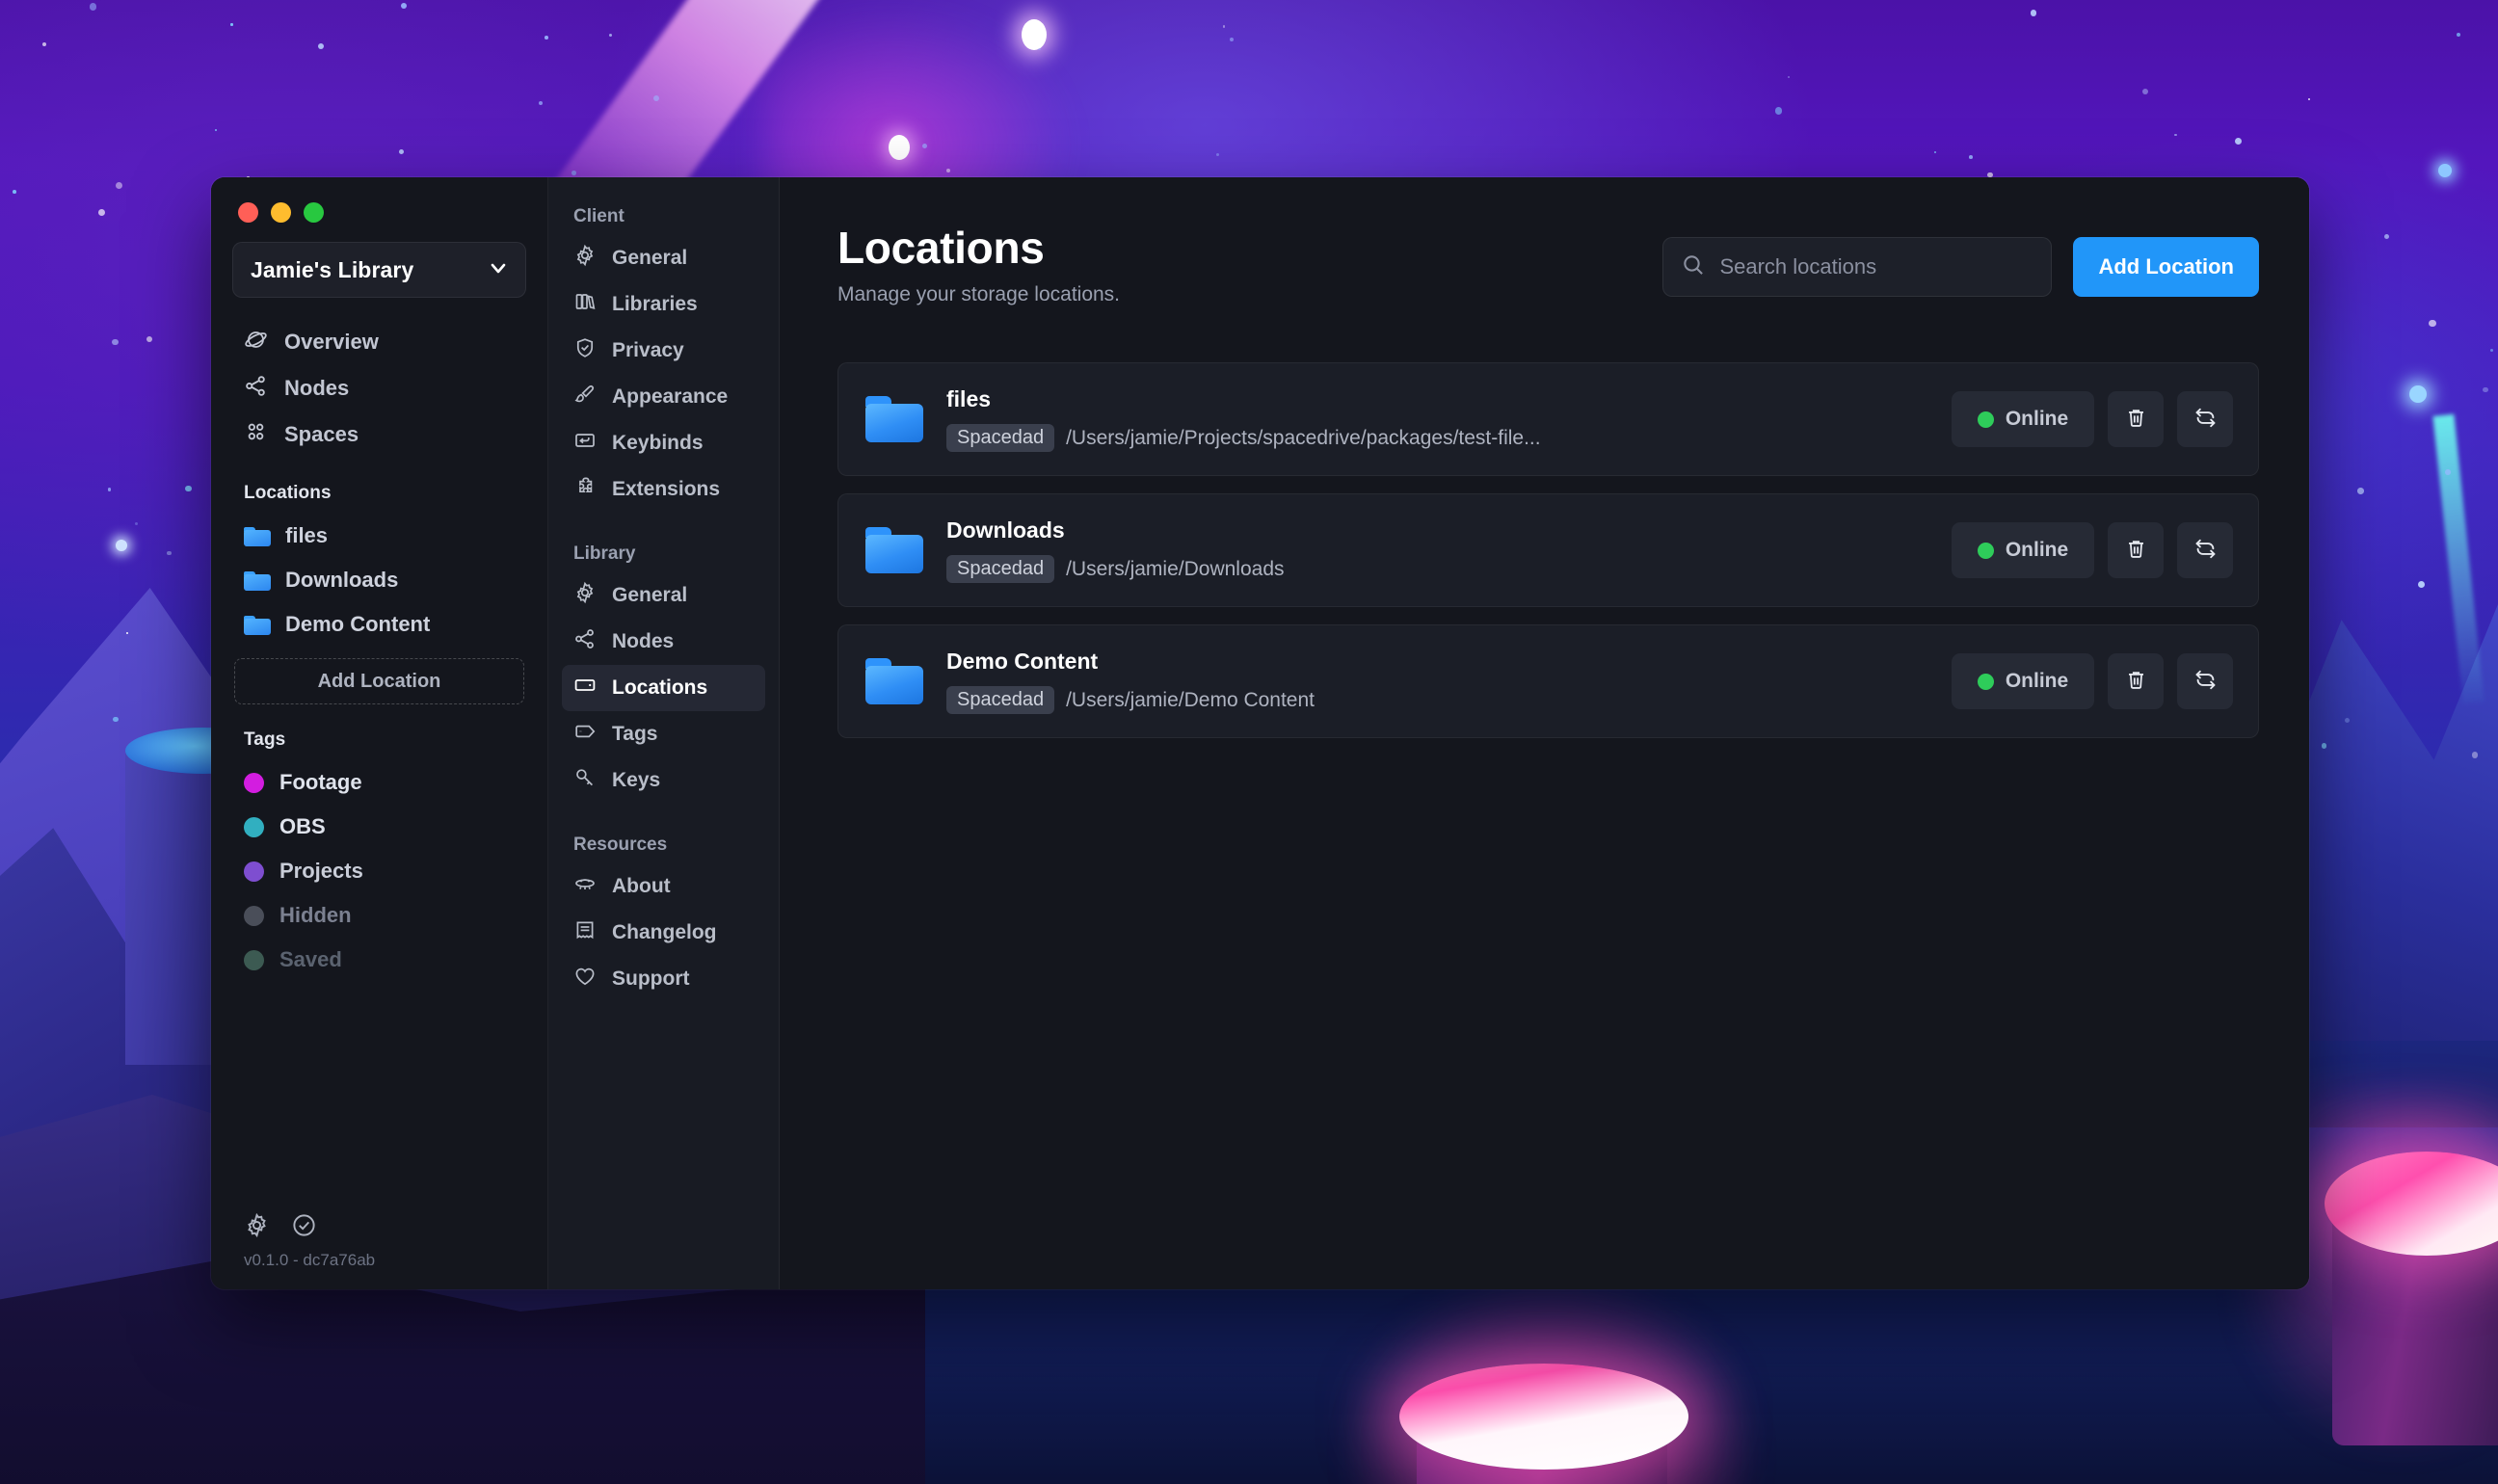 The height and width of the screenshot is (1484, 2498). I want to click on window-traffic-lights, so click(379, 220).